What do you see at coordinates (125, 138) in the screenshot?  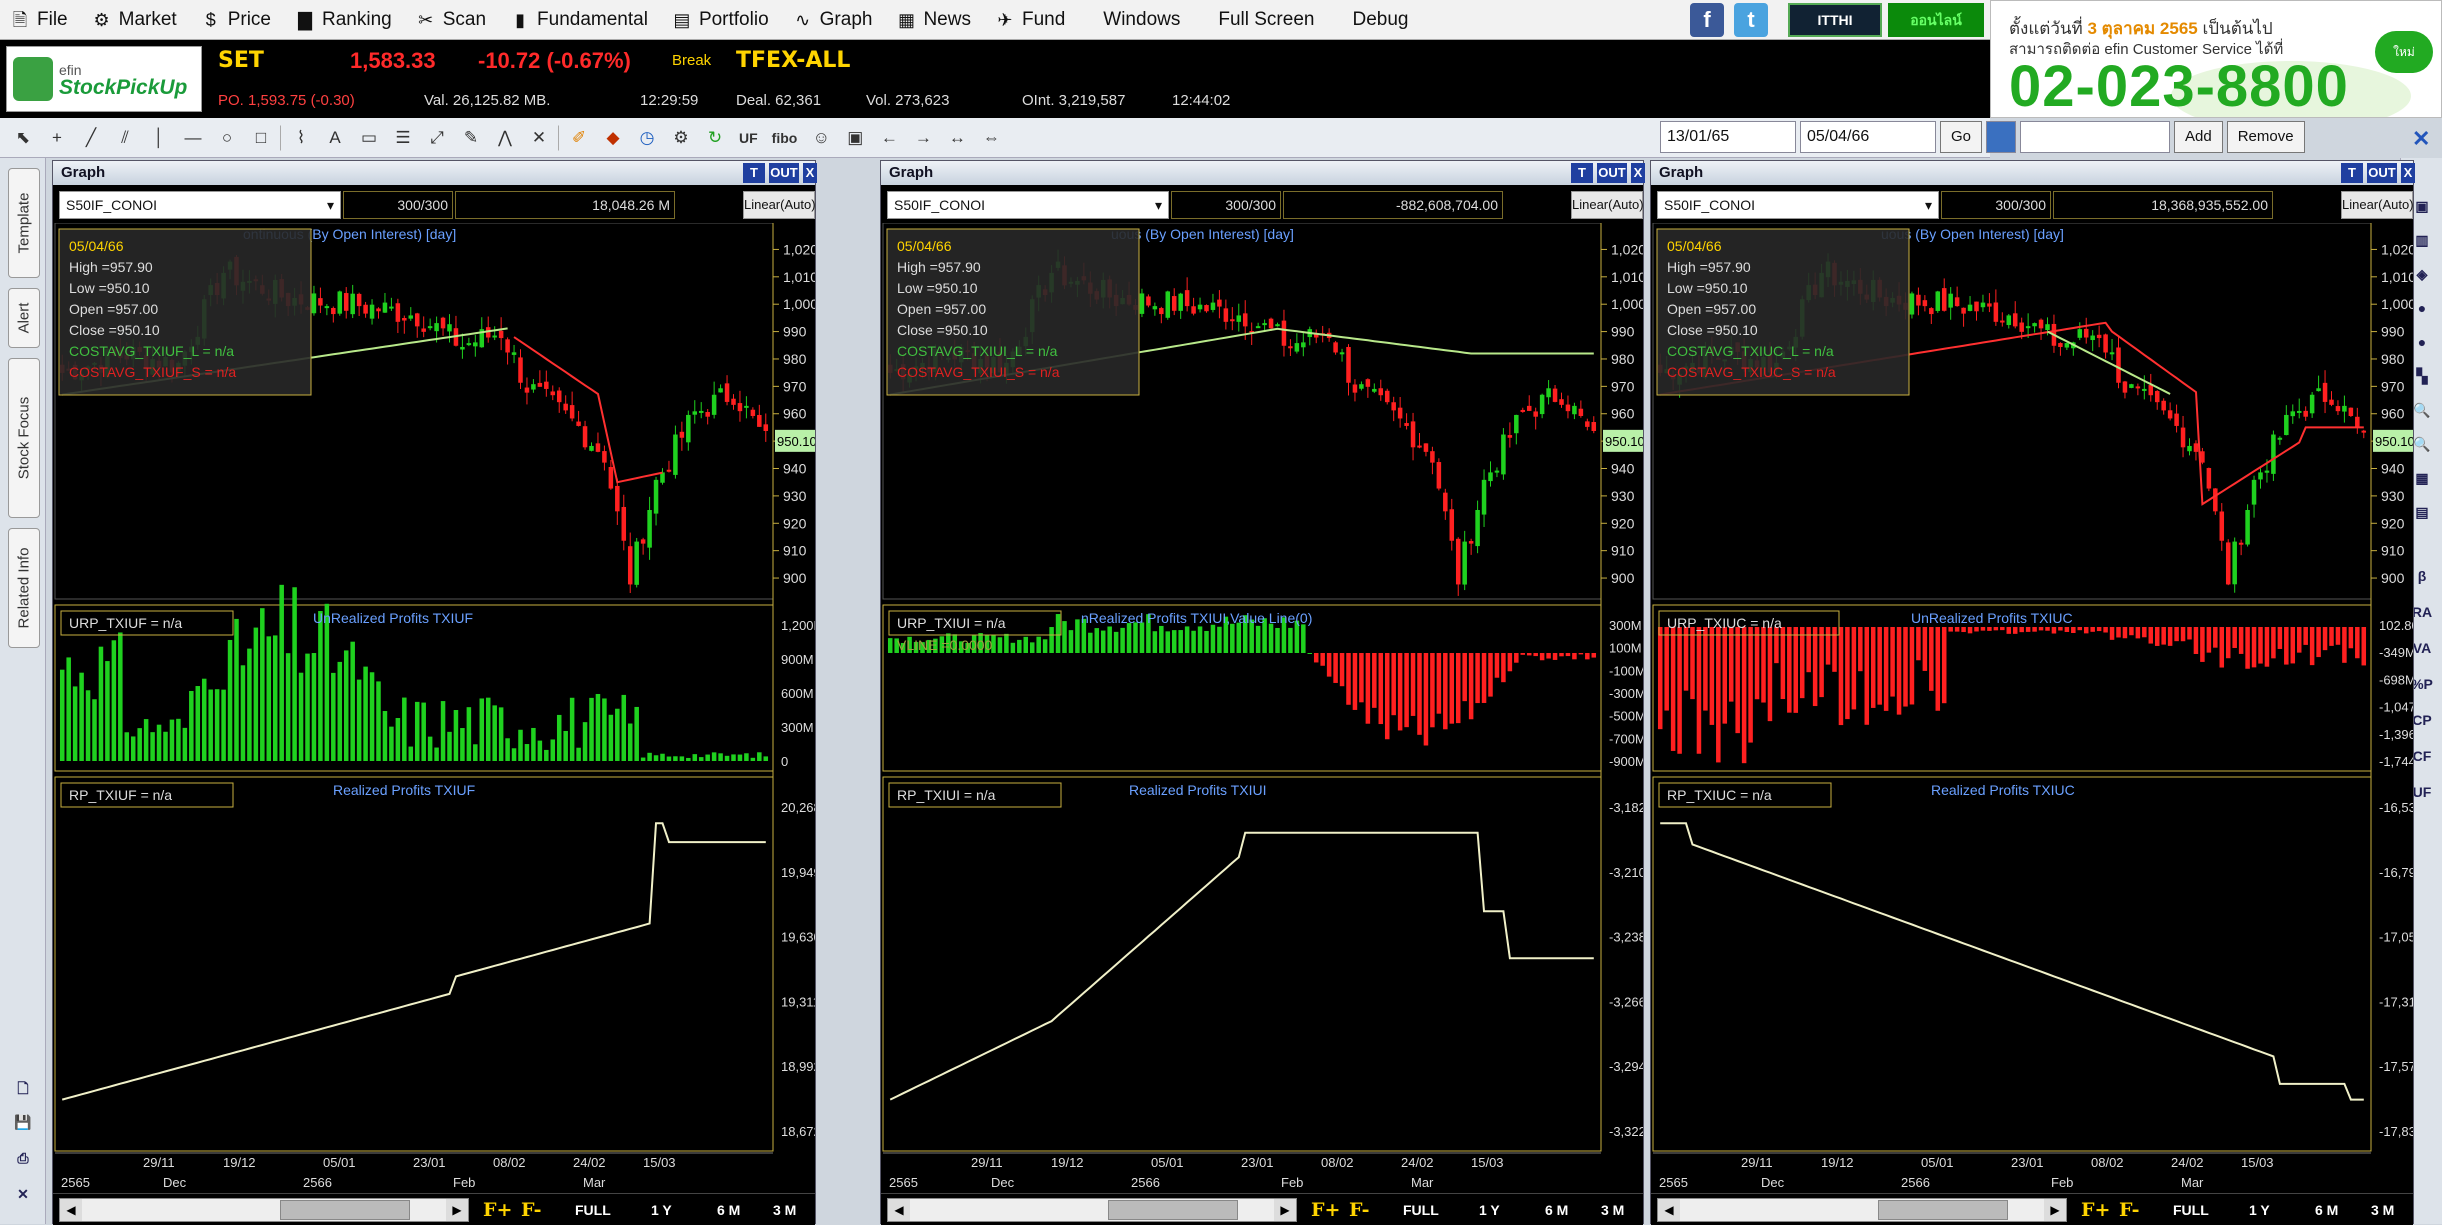 I see `parallel-icon: ⫽` at bounding box center [125, 138].